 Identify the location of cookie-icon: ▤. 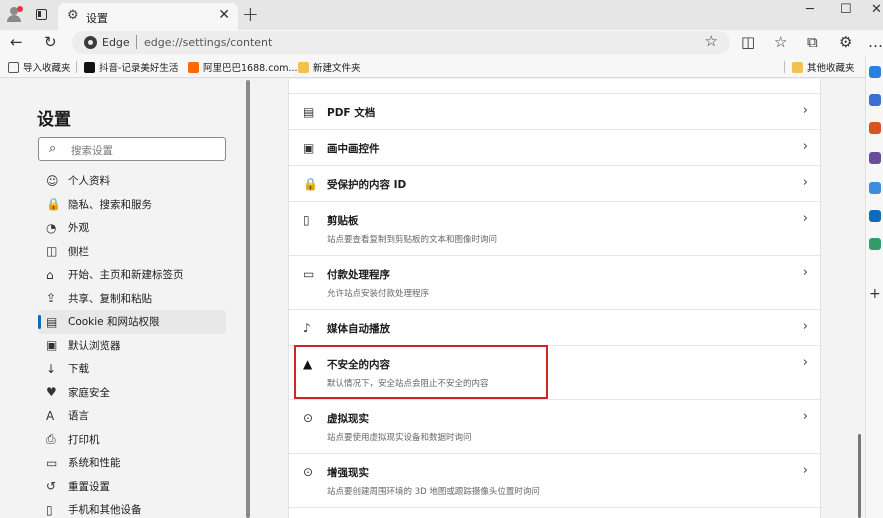
(52, 321).